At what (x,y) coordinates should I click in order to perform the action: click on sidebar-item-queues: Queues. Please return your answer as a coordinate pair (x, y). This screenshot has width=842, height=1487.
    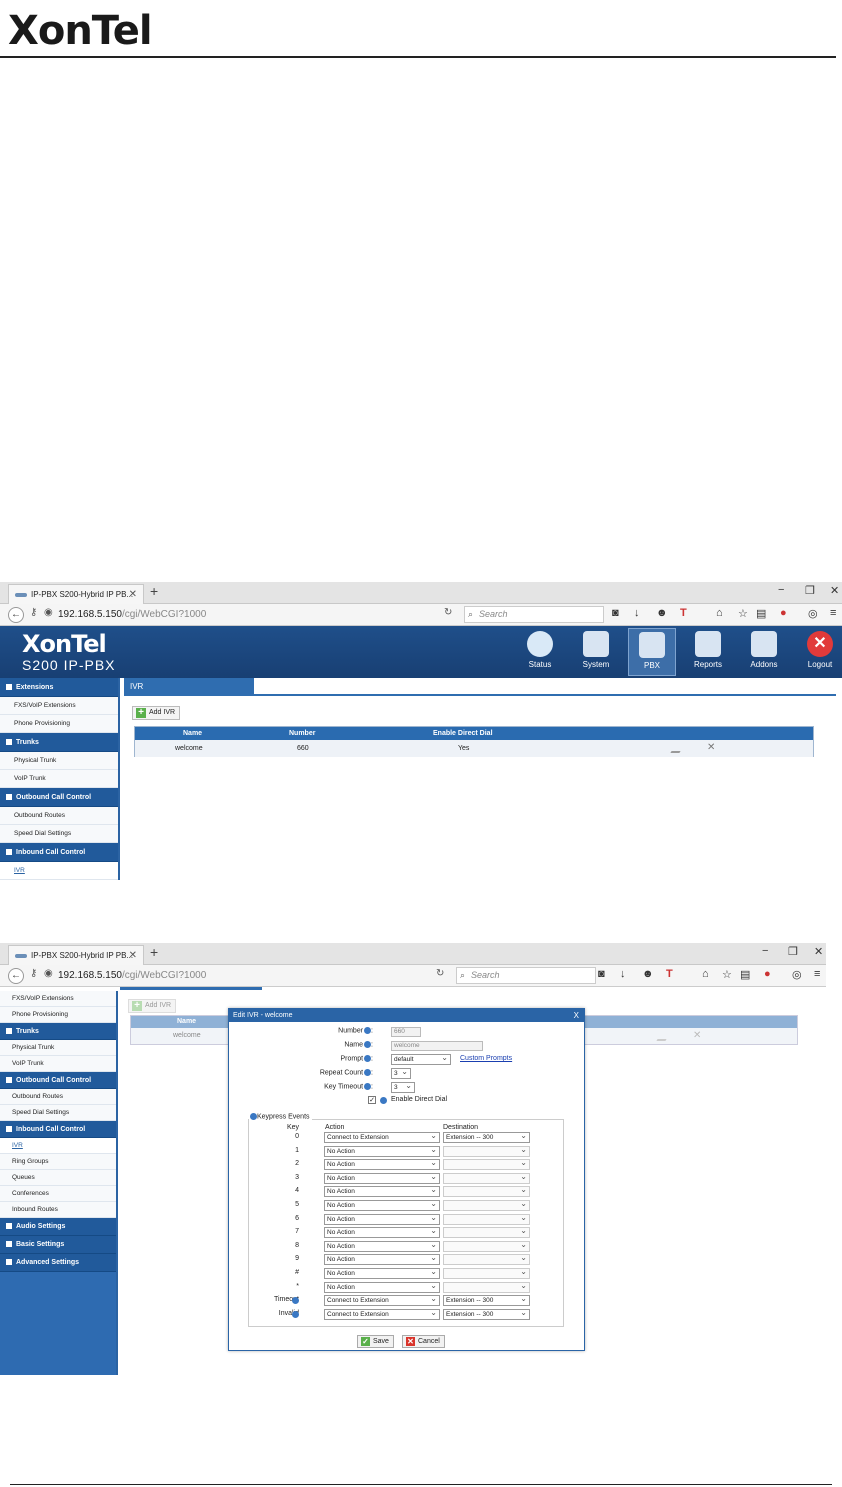
    Looking at the image, I should click on (58, 1178).